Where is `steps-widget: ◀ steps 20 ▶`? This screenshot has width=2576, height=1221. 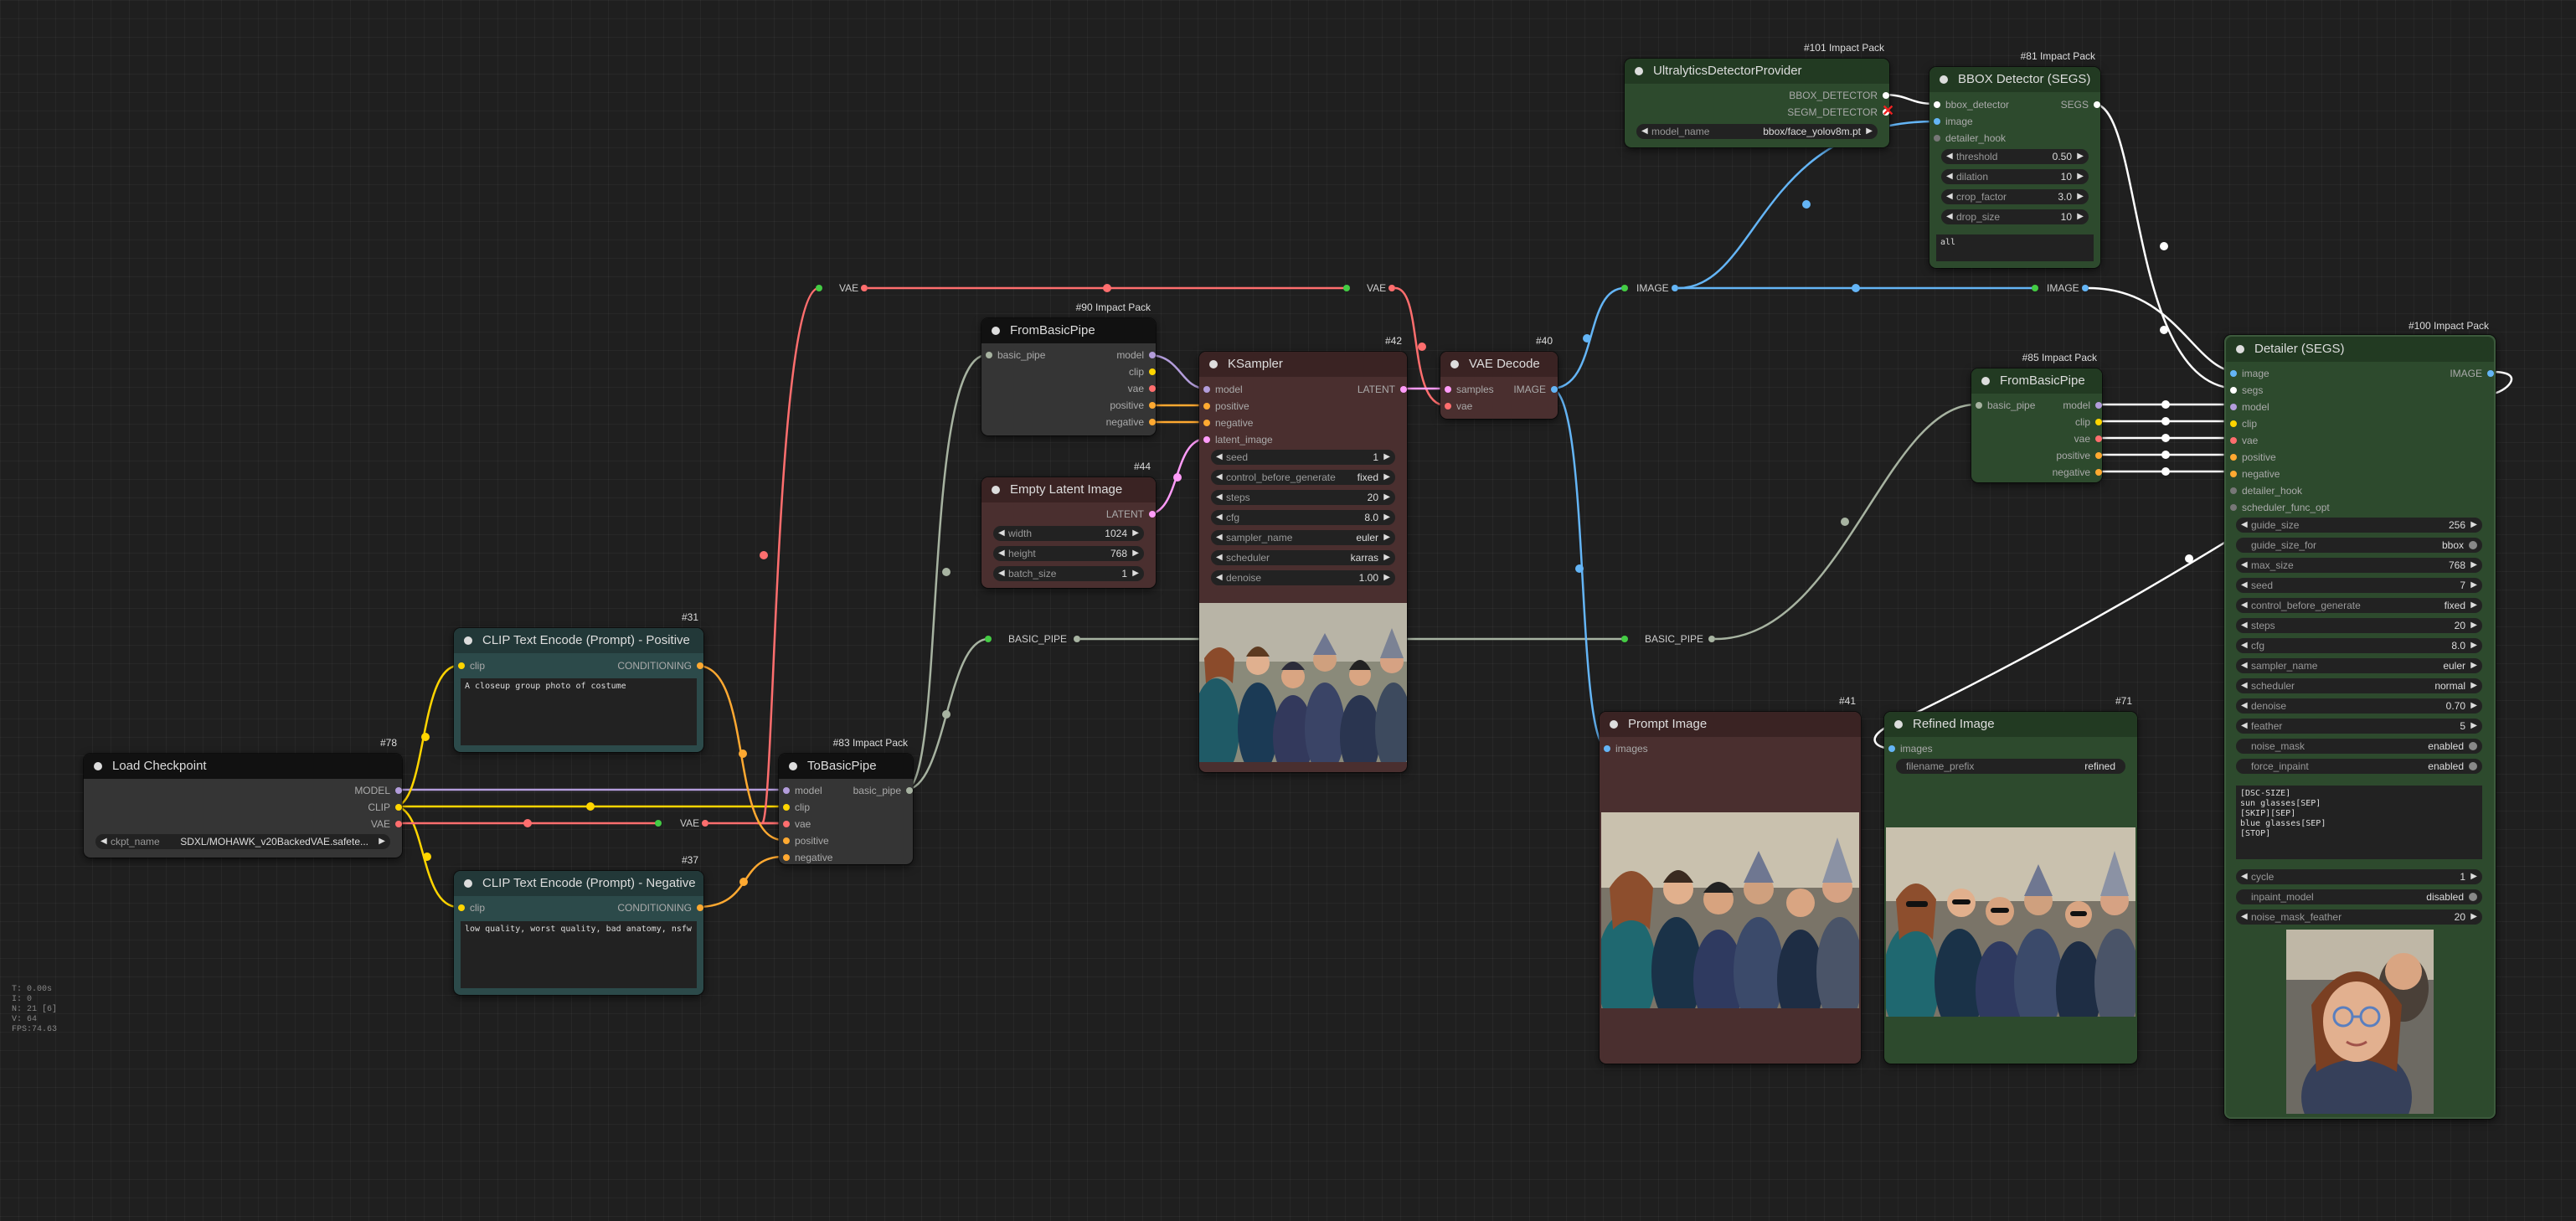 steps-widget: ◀ steps 20 ▶ is located at coordinates (1303, 497).